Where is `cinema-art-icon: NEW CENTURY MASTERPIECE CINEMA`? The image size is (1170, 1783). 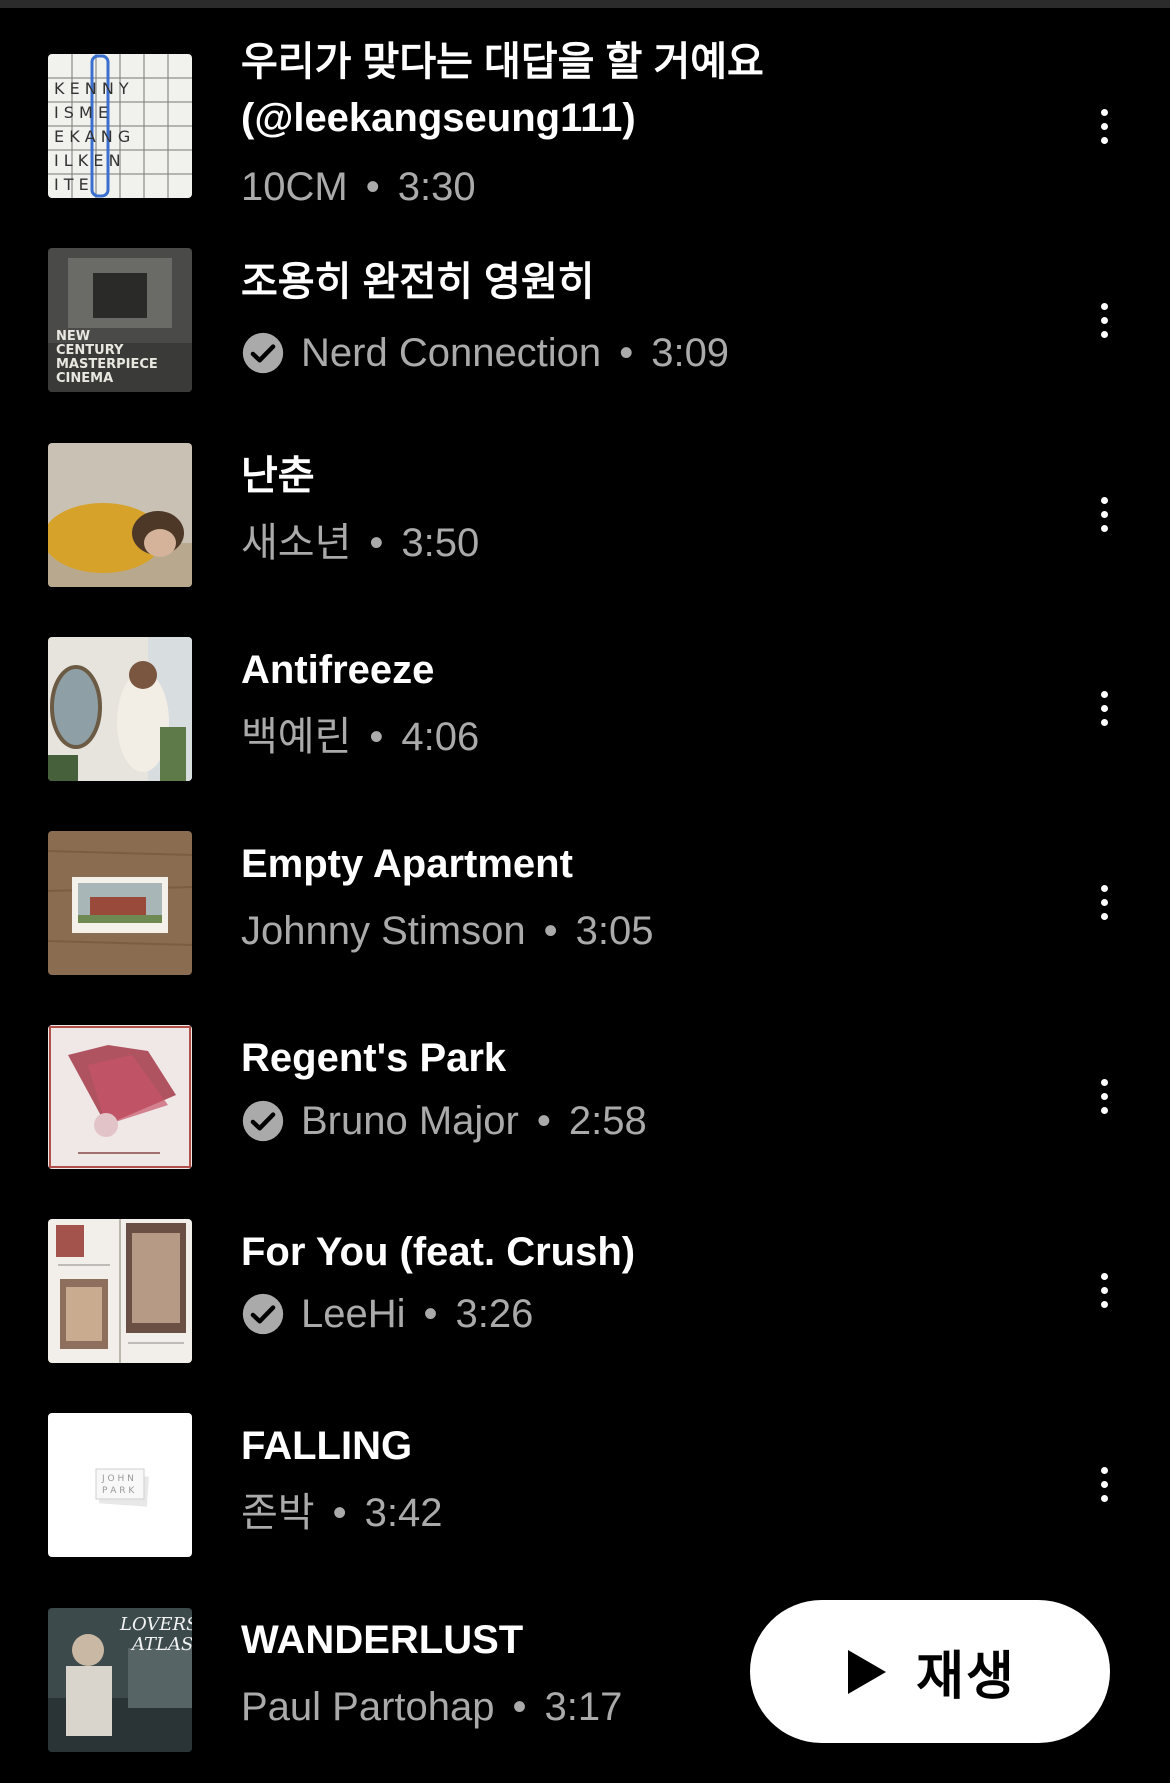 cinema-art-icon: NEW CENTURY MASTERPIECE CINEMA is located at coordinates (120, 320).